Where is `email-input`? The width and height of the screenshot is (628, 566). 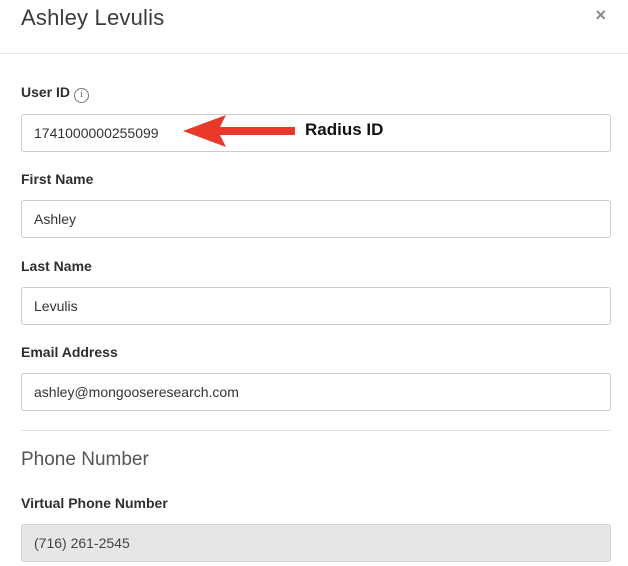 email-input is located at coordinates (316, 392).